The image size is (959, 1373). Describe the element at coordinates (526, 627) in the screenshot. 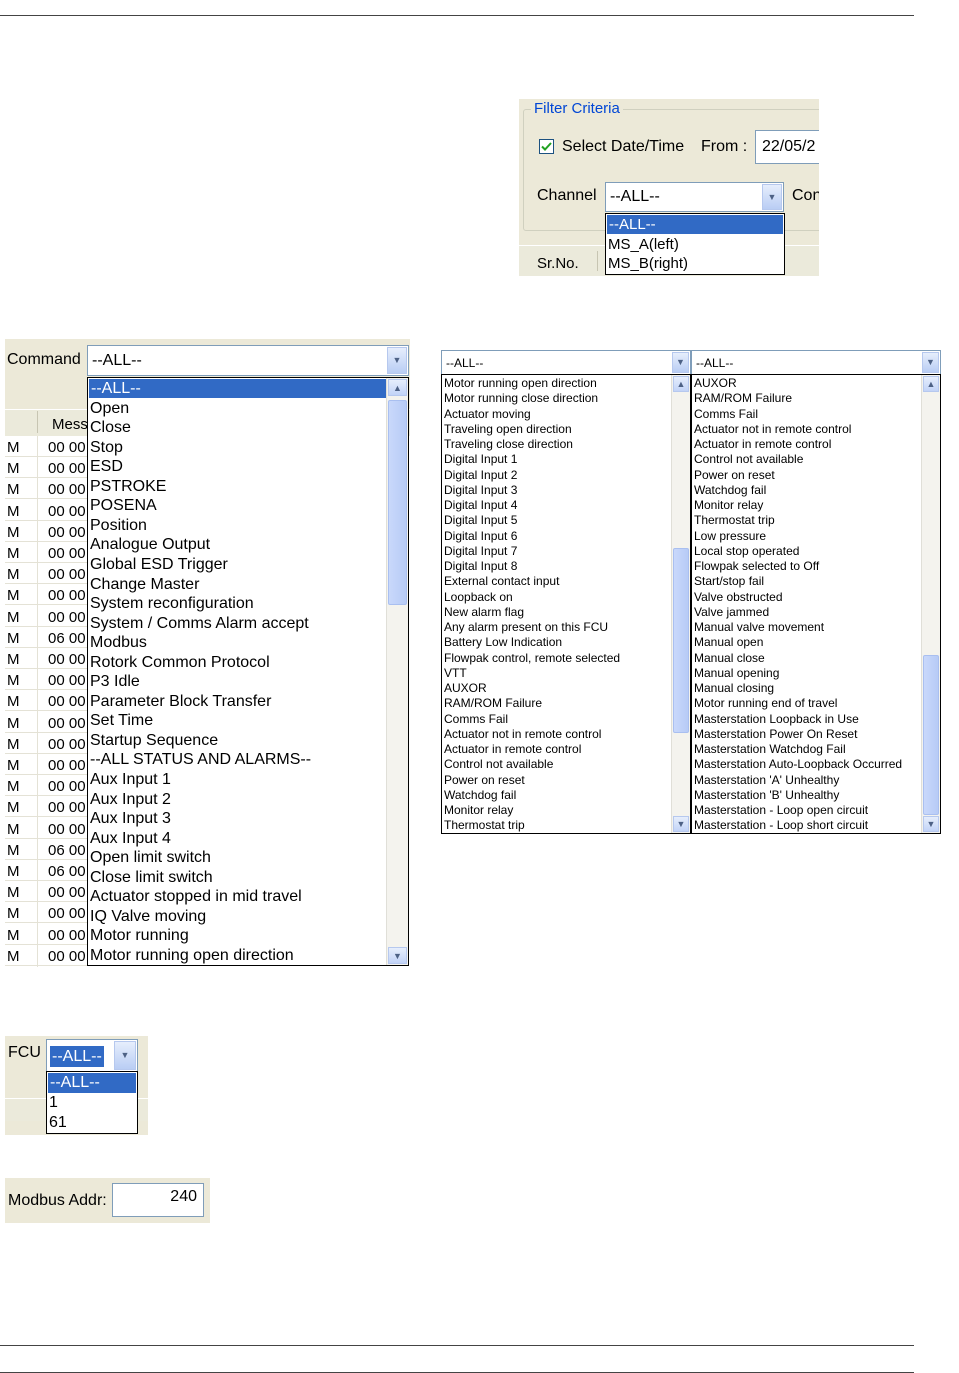

I see `list-item: Any alarm present on this FCU` at that location.